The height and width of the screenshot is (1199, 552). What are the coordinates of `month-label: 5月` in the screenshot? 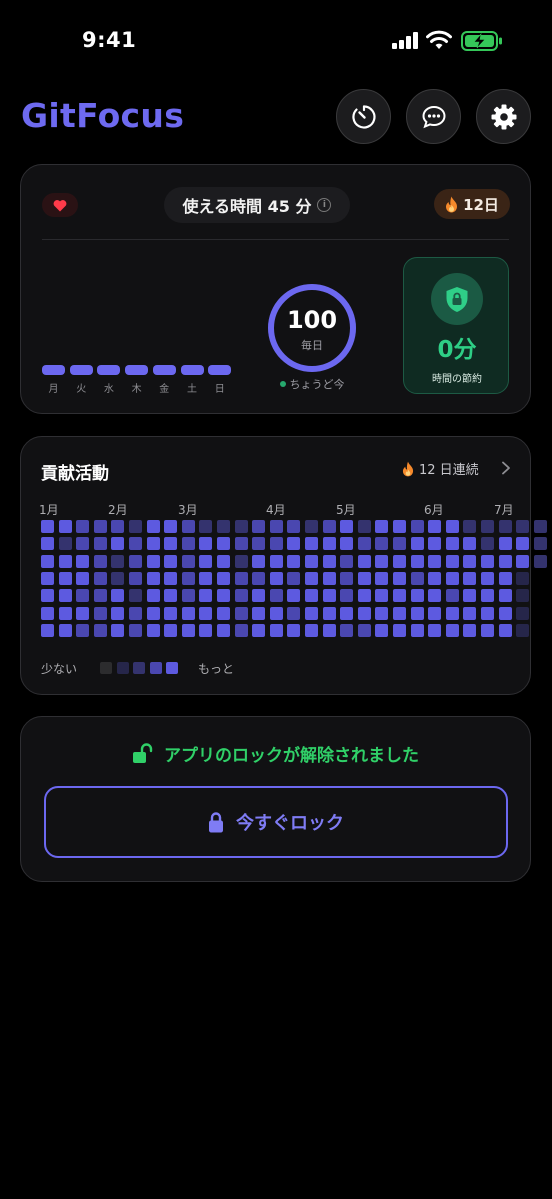 It's located at (346, 510).